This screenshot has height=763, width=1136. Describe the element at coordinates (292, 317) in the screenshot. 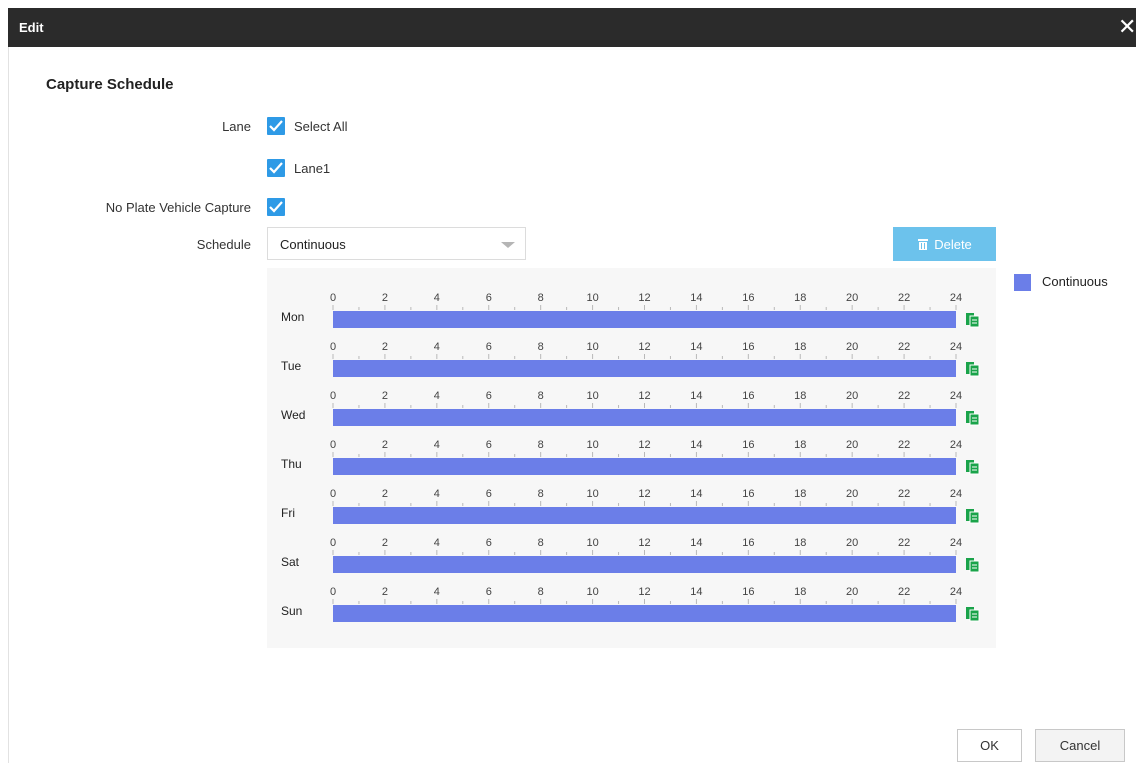

I see `day-label: Mon` at that location.